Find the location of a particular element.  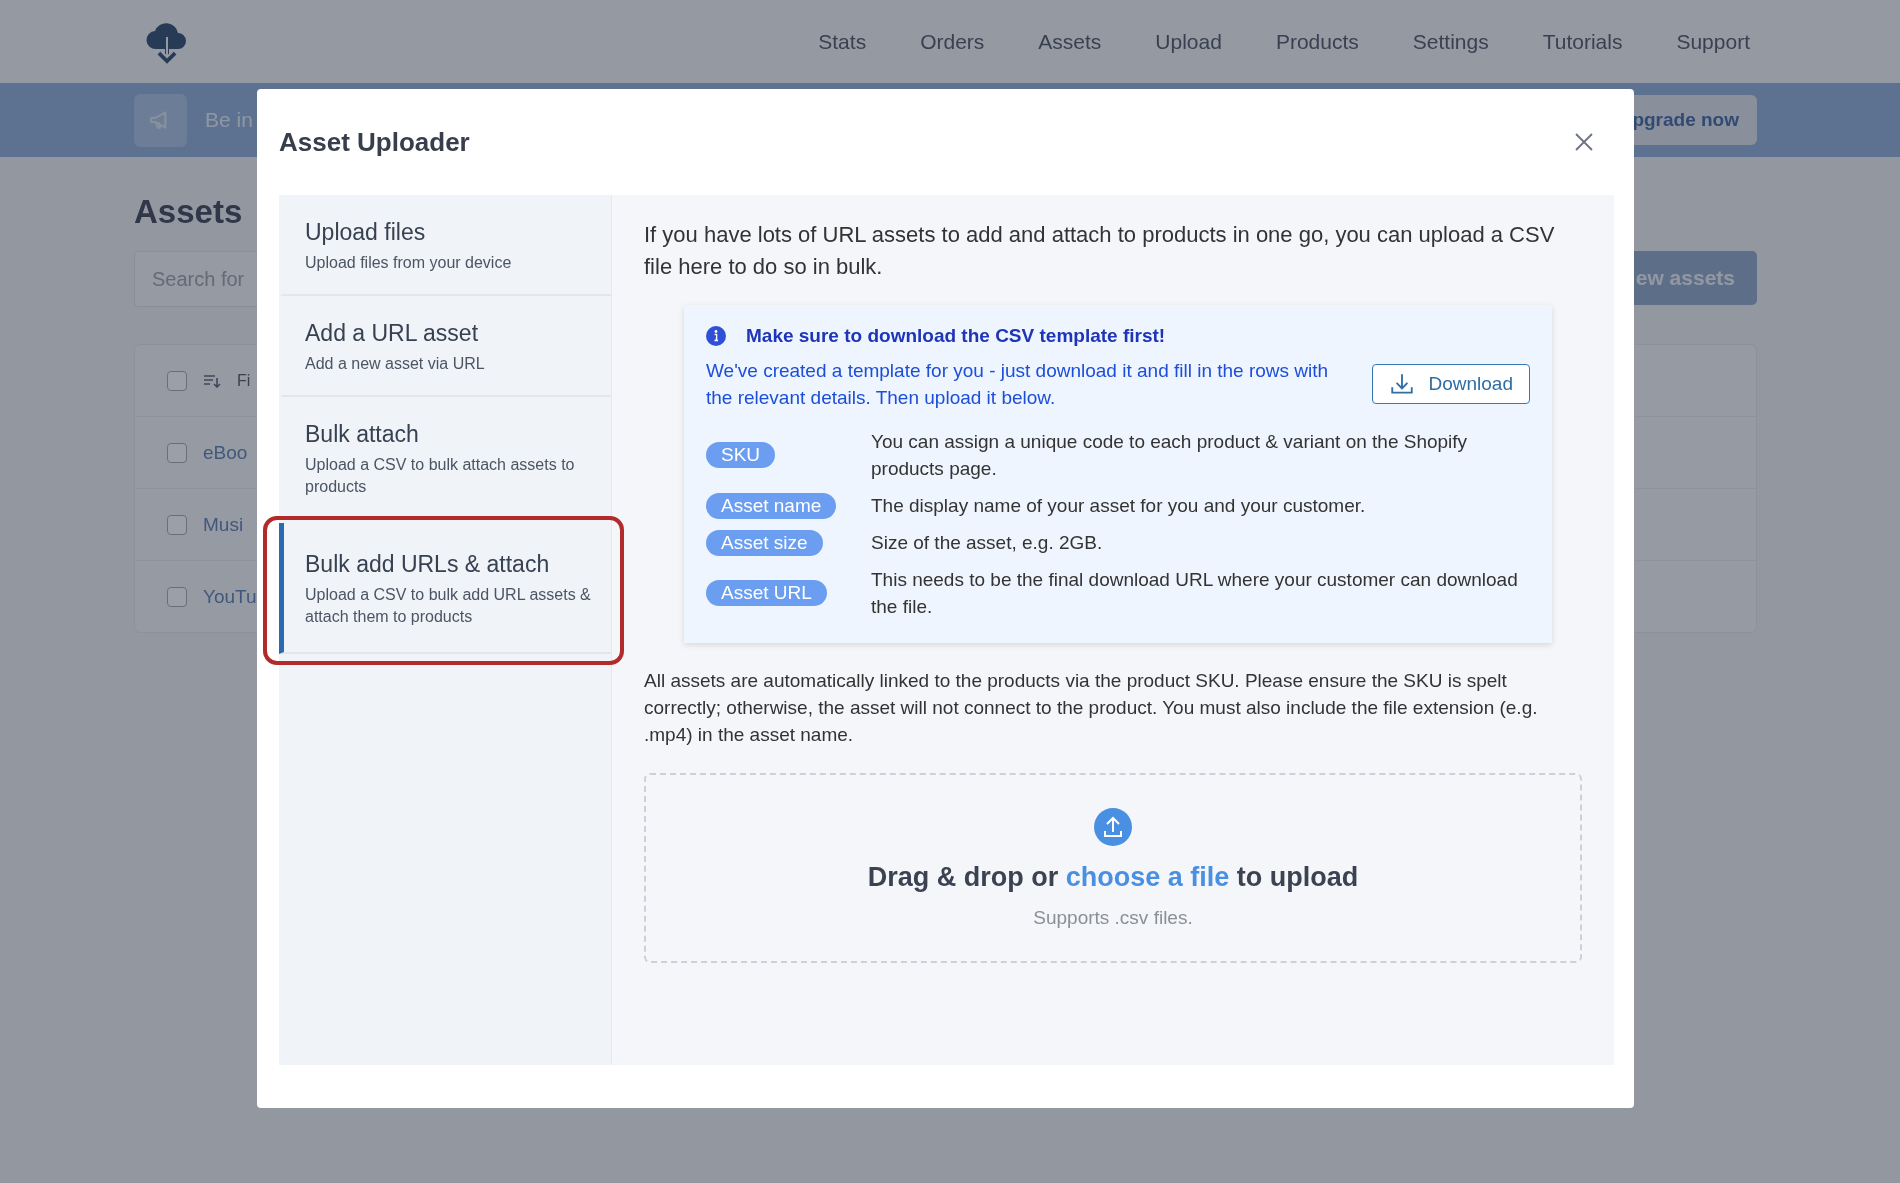

sidebar-tab: Bulk attach Upload a CSV to bulk attach assets to products is located at coordinates (445, 458).